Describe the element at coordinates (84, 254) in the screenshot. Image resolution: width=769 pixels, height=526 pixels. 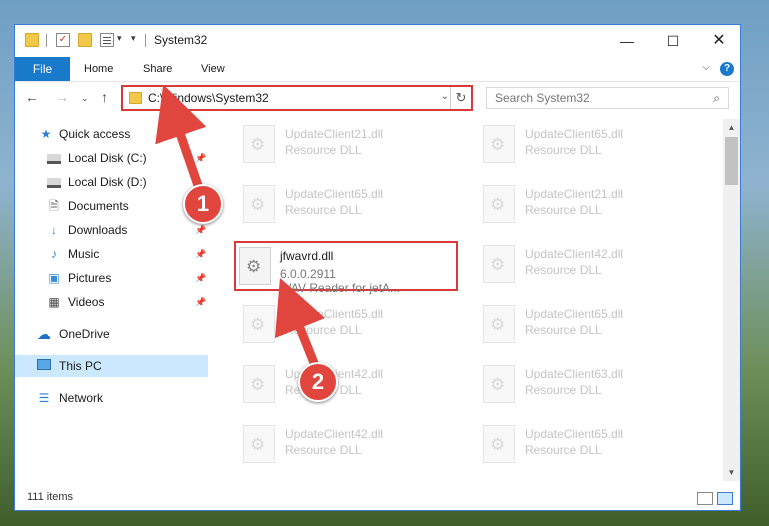
I see `nav-label: Music` at that location.